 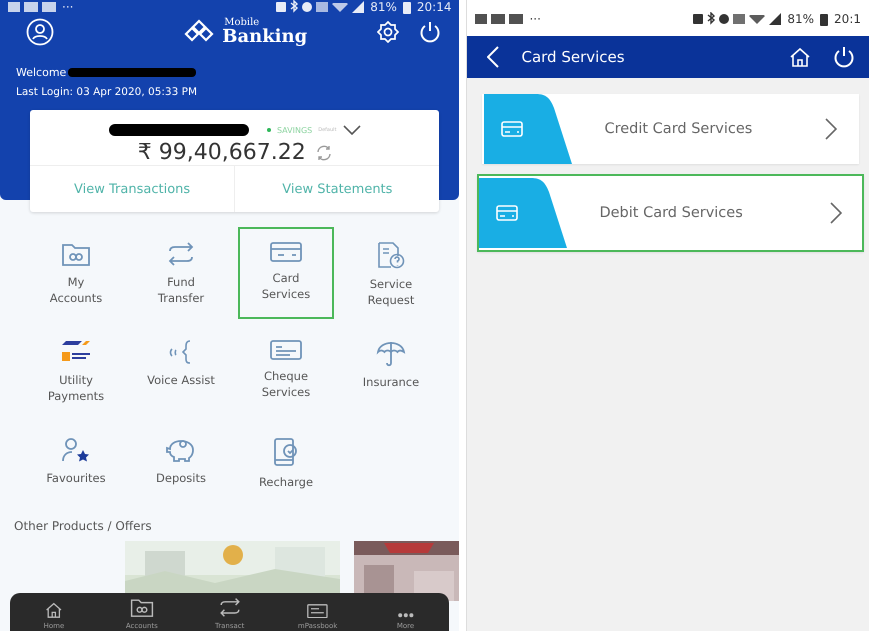 I want to click on service-tile: Fund Transfer, so click(x=181, y=273).